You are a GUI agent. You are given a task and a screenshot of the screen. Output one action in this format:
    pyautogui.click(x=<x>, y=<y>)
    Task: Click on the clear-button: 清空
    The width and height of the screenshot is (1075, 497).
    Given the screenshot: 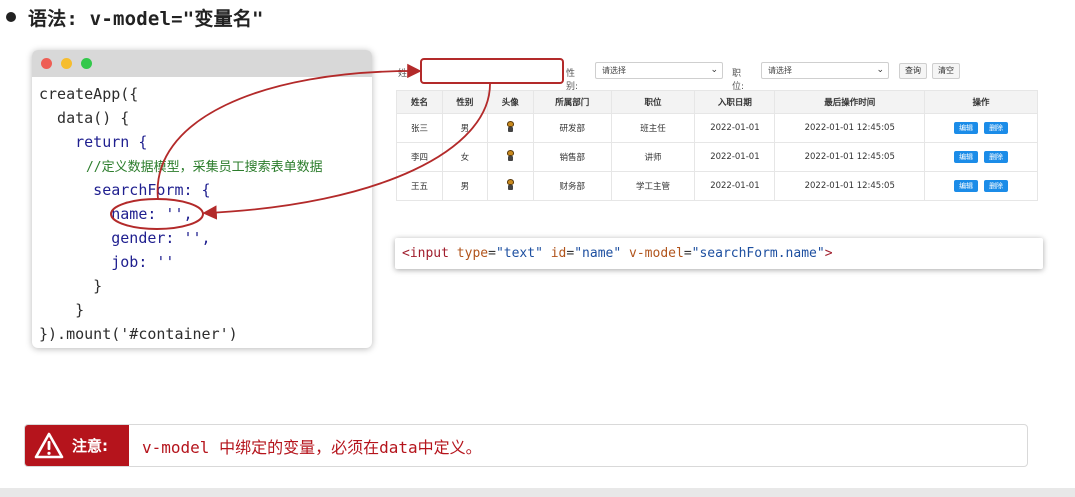 What is the action you would take?
    pyautogui.click(x=946, y=71)
    